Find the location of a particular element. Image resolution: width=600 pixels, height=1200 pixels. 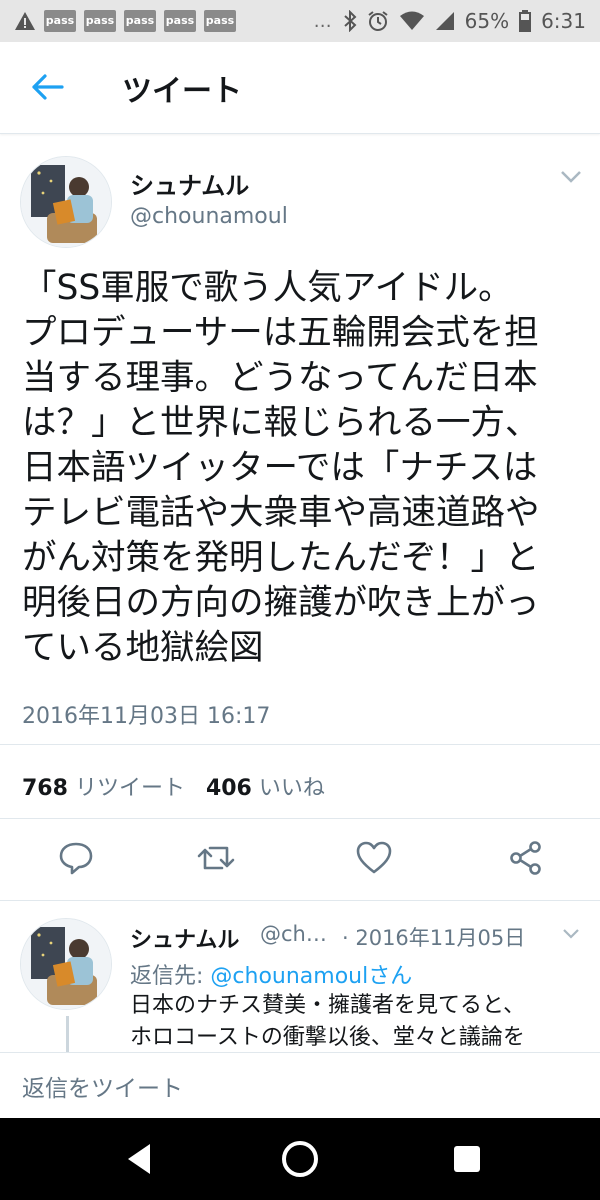

battery-icon is located at coordinates (525, 21).